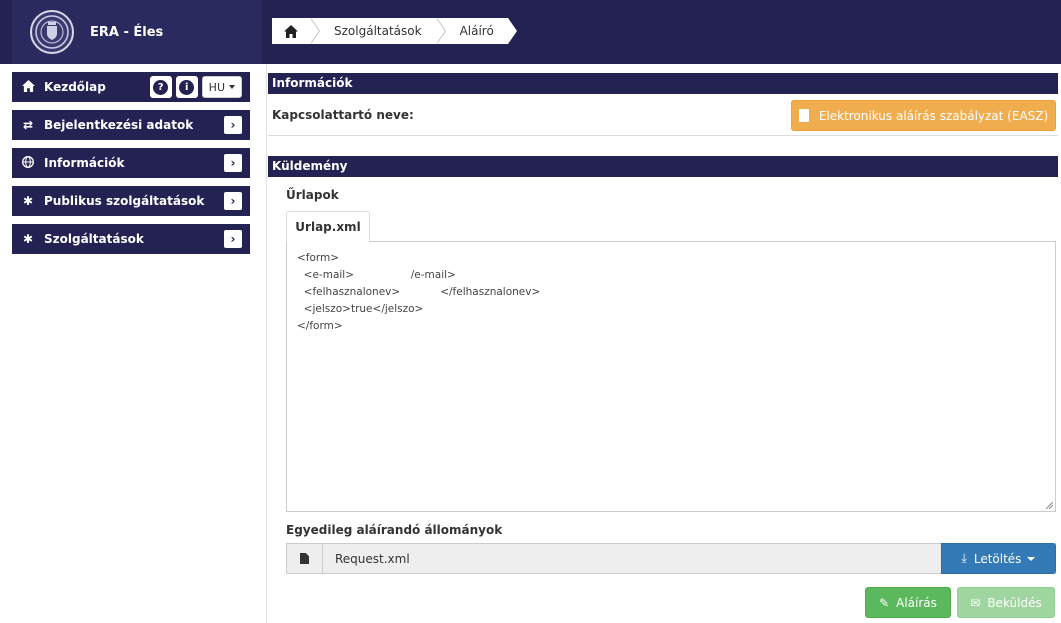  What do you see at coordinates (671, 558) in the screenshot?
I see `file-row: Request.xml ⤓ Letöltés` at bounding box center [671, 558].